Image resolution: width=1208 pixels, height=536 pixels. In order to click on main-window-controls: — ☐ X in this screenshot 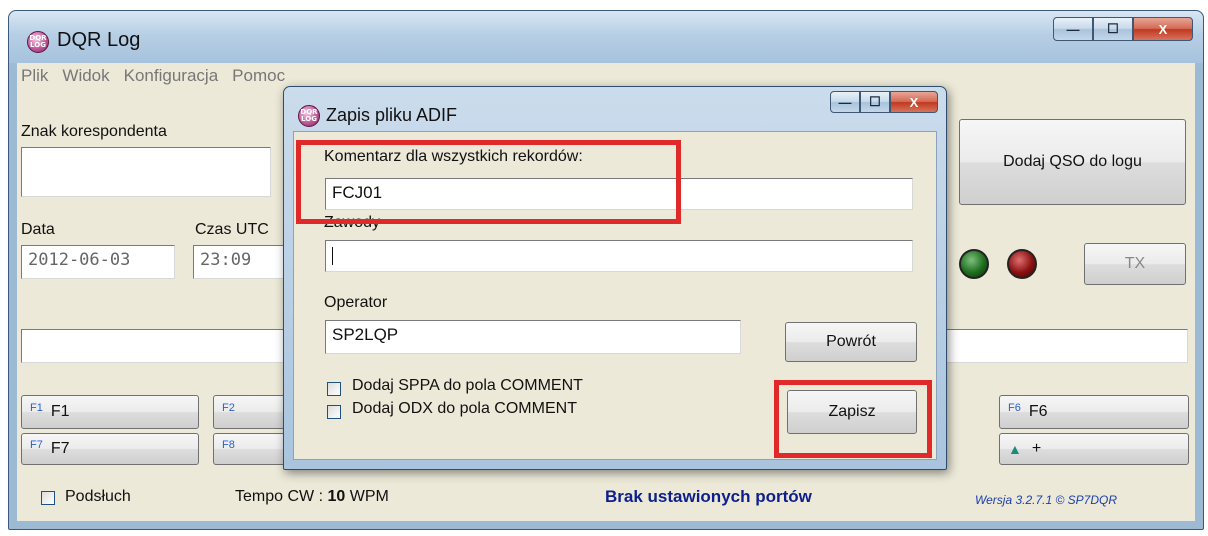, I will do `click(1123, 29)`.